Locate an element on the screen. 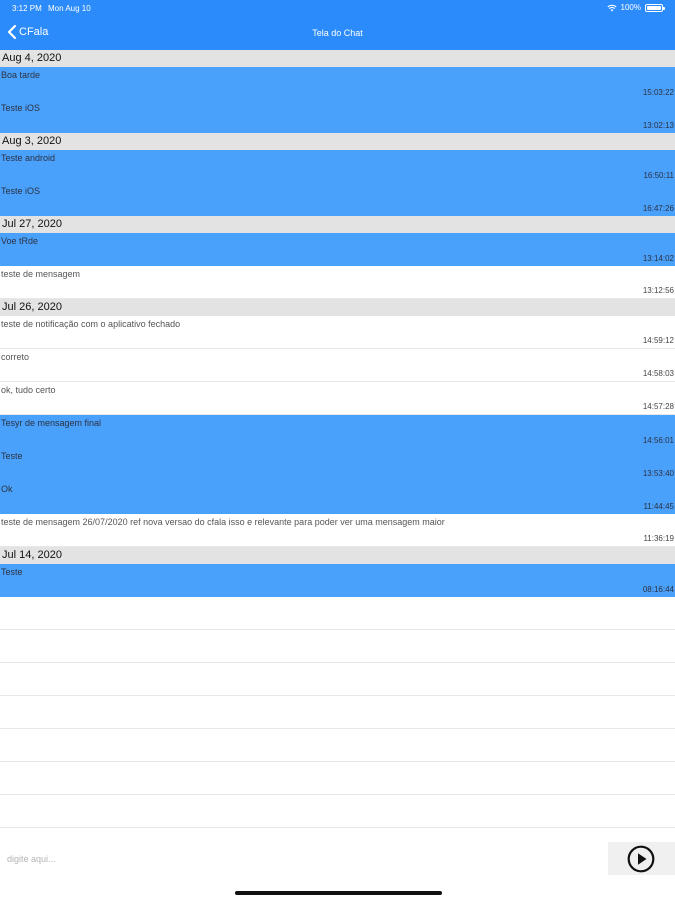 This screenshot has width=675, height=900. sent-message-row: Teste android 16:50:11 is located at coordinates (337, 166).